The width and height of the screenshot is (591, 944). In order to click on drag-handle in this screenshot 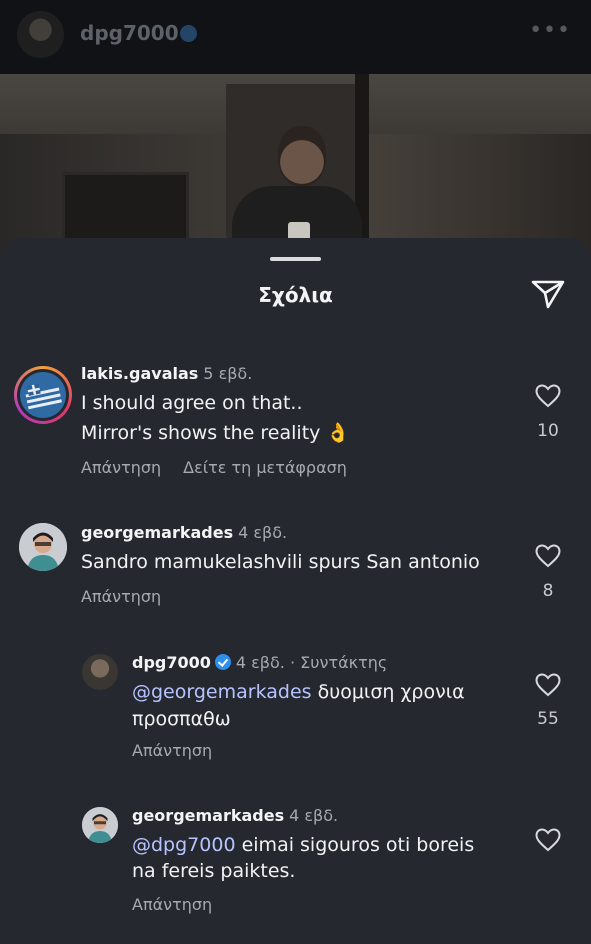, I will do `click(295, 259)`.